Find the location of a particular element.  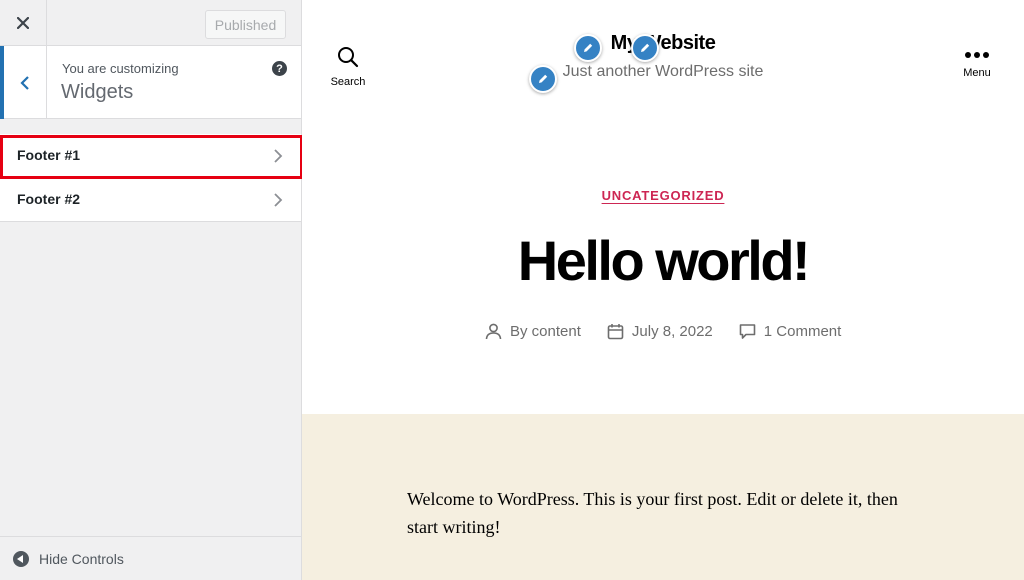

post-meta: By content July 8, 2022 1 Comment is located at coordinates (676, 331).